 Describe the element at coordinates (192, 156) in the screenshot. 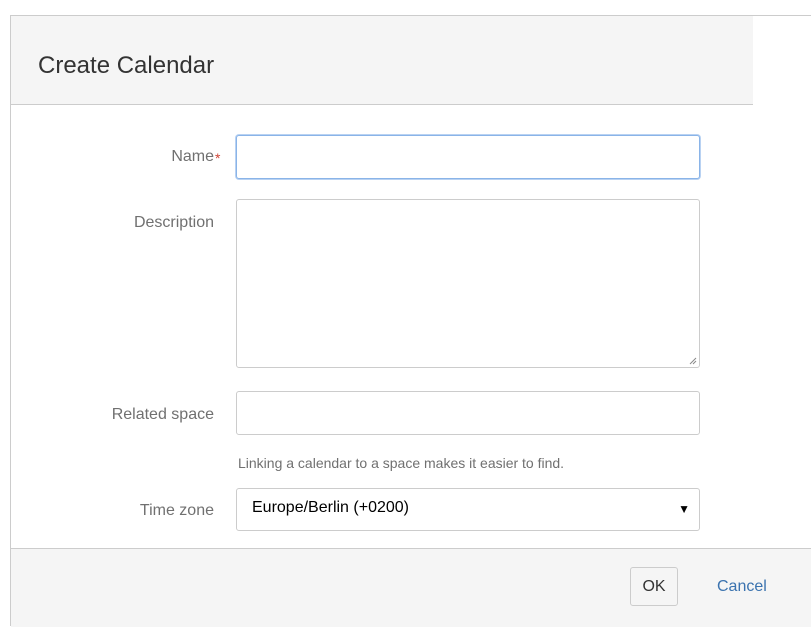

I see `name-label: Name` at that location.